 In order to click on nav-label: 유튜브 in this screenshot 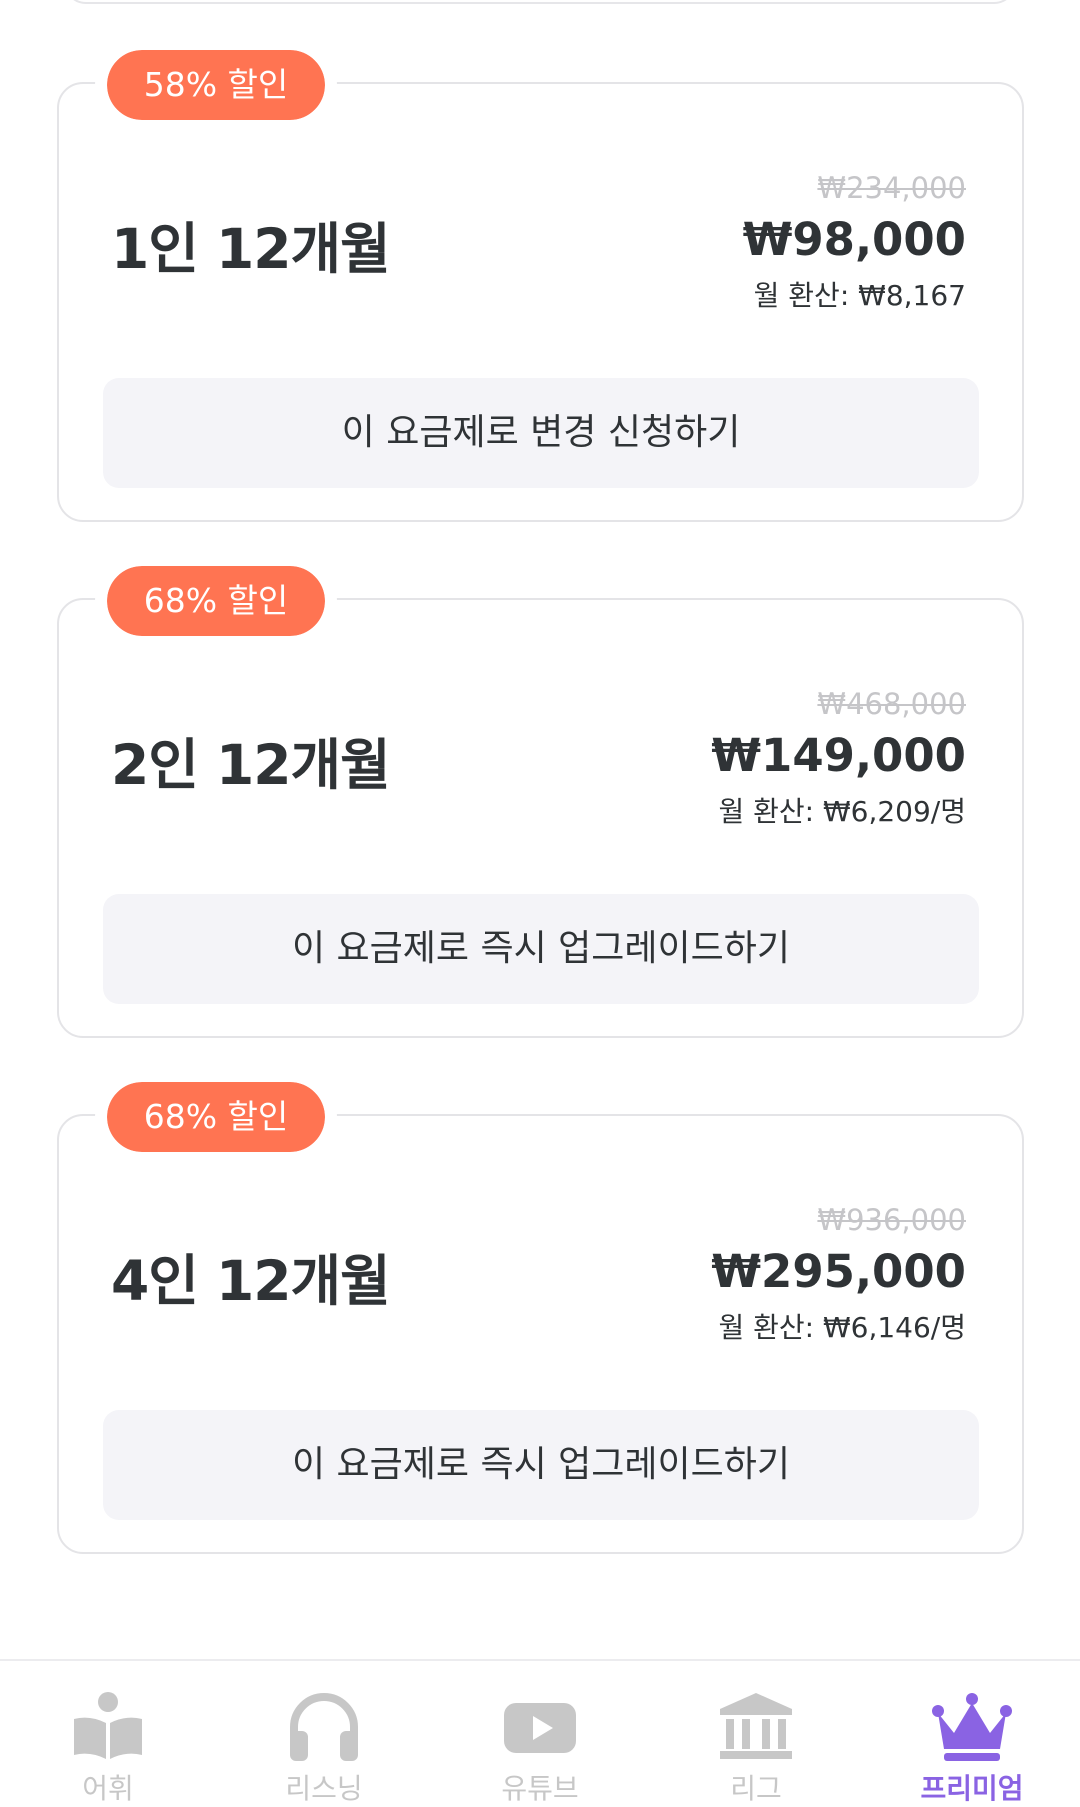, I will do `click(540, 1788)`.